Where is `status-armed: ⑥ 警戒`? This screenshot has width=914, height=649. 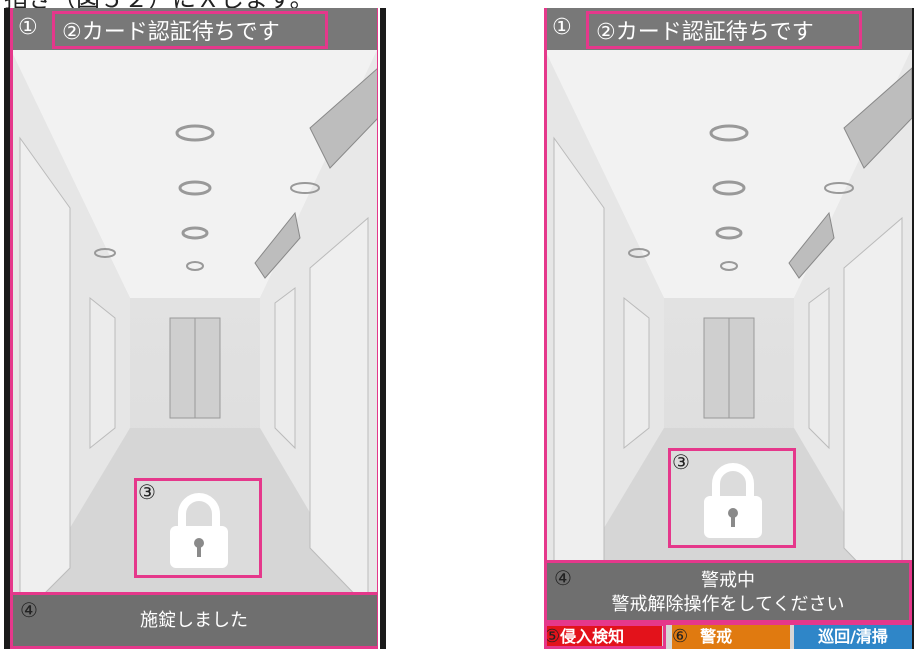
status-armed: ⑥ 警戒 is located at coordinates (731, 637).